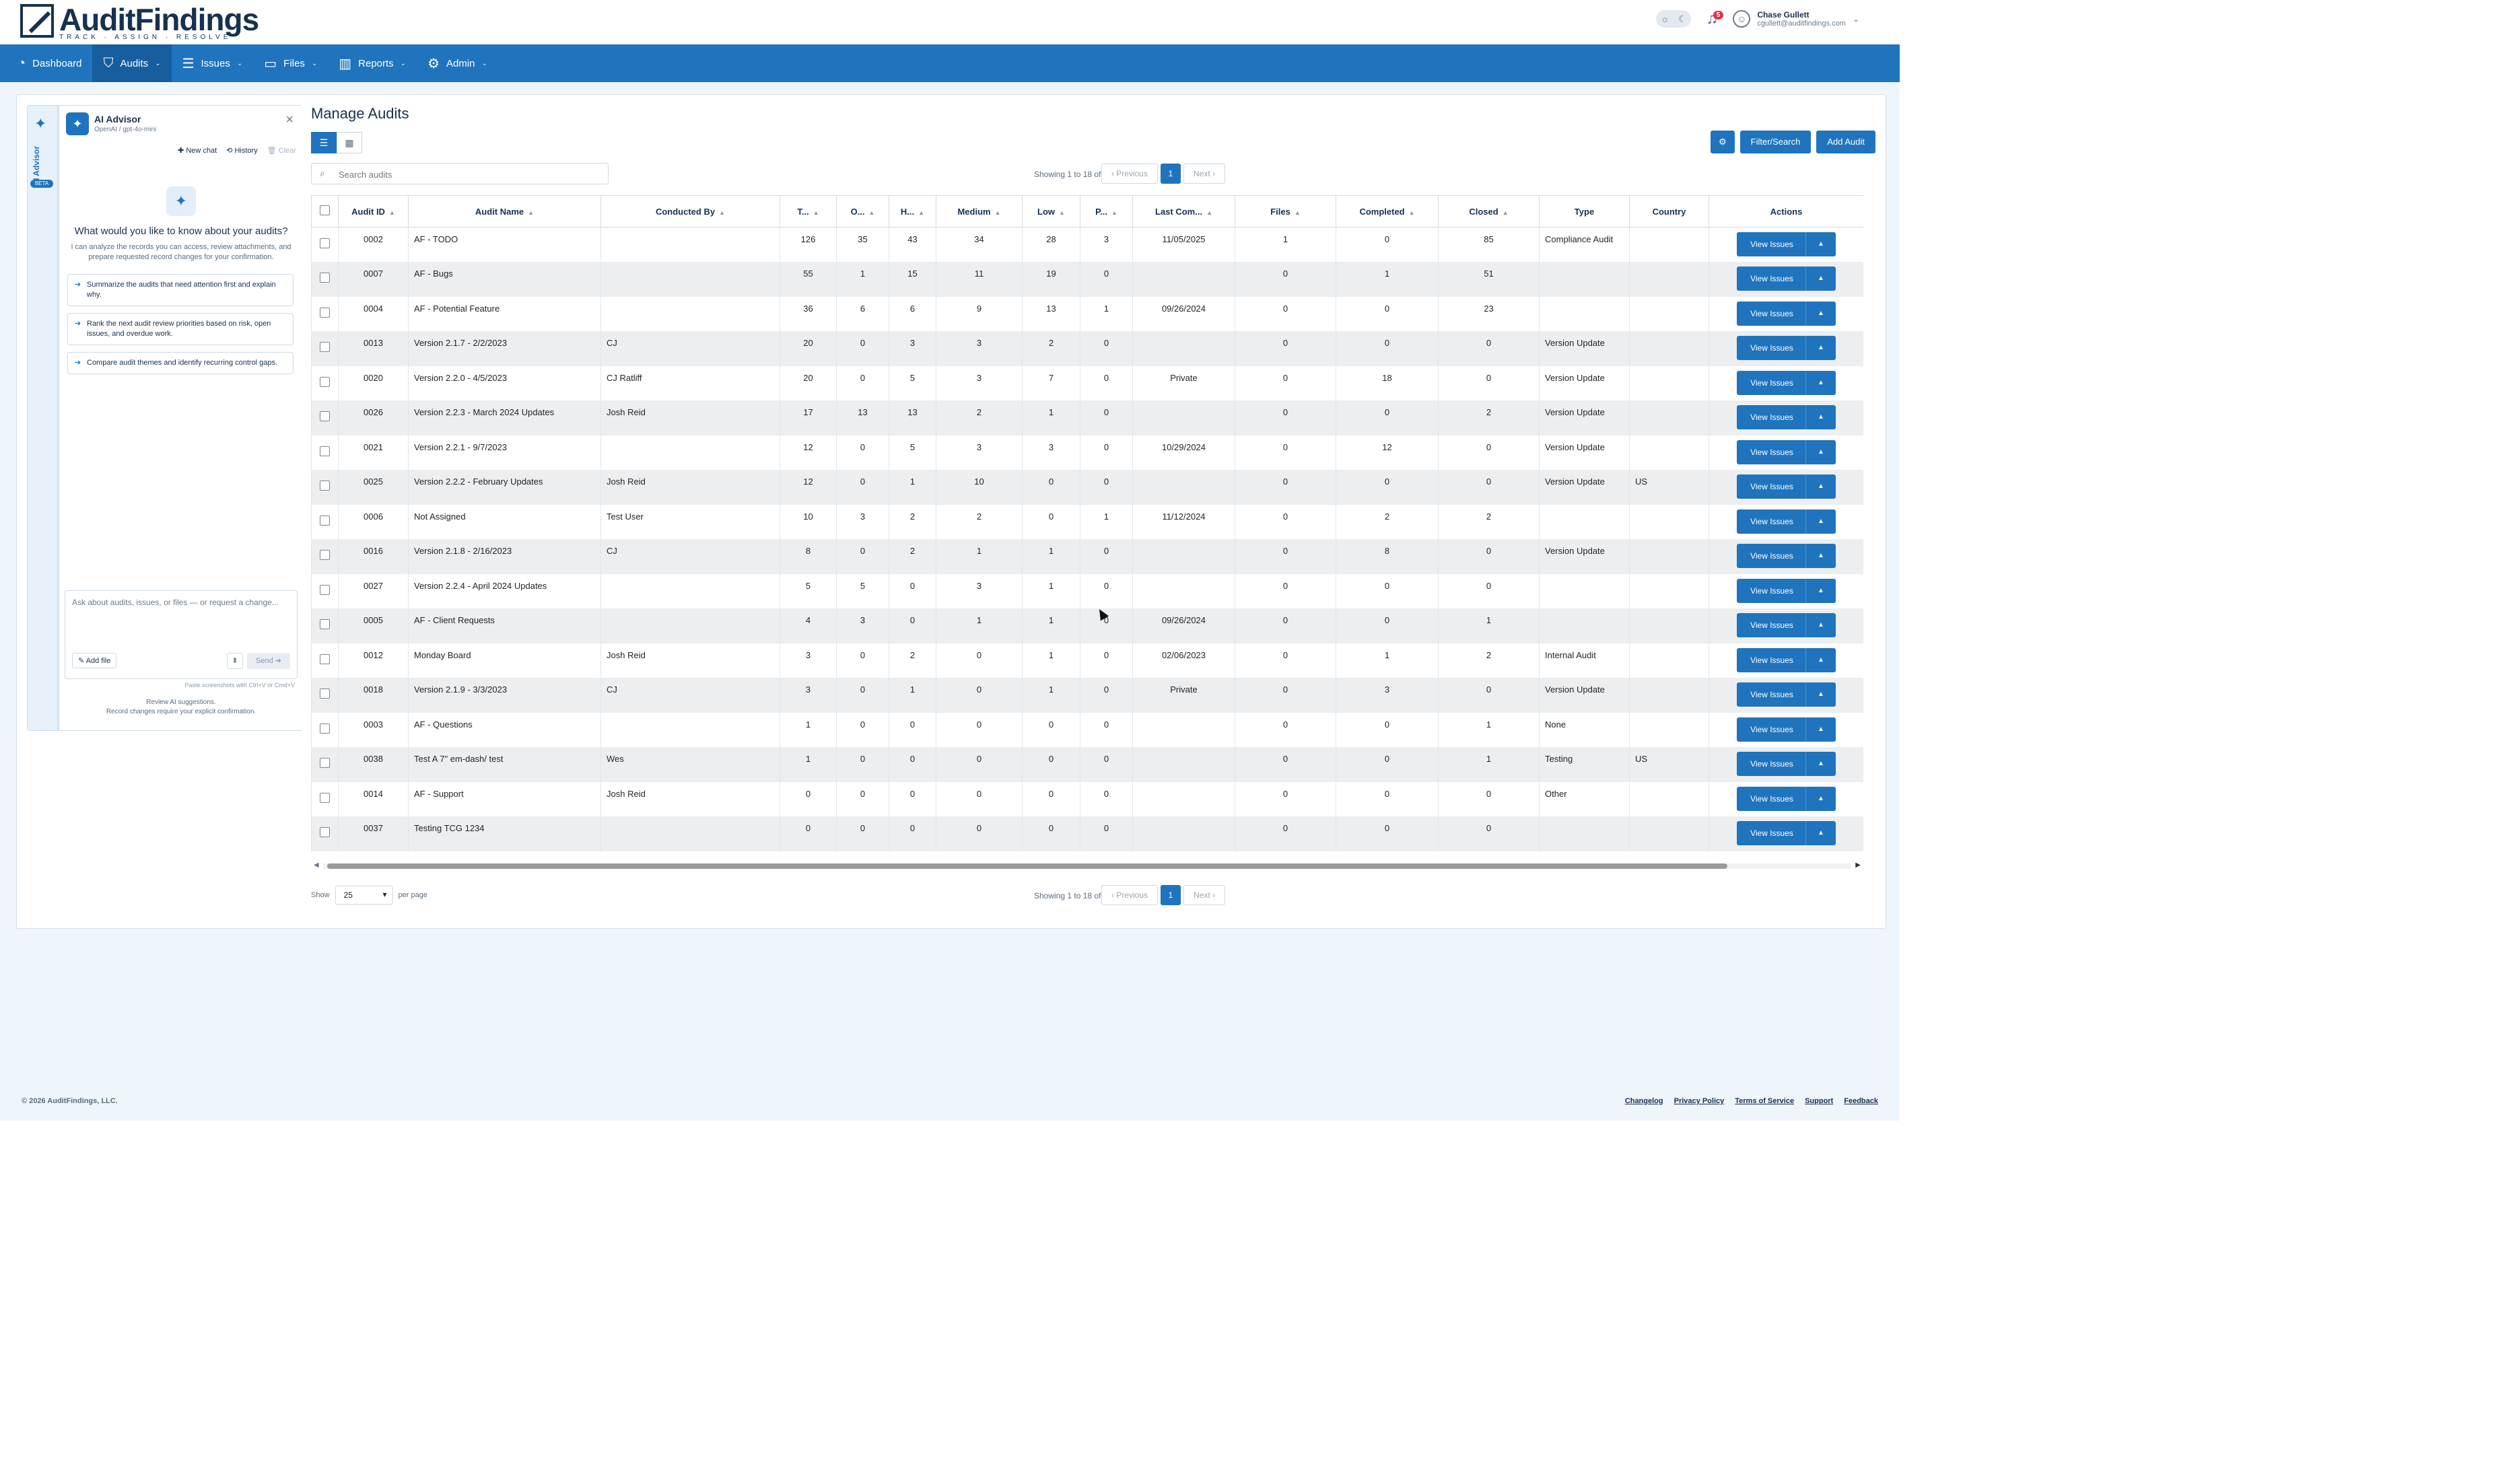  I want to click on previous-button: ‹ Previous, so click(1129, 895).